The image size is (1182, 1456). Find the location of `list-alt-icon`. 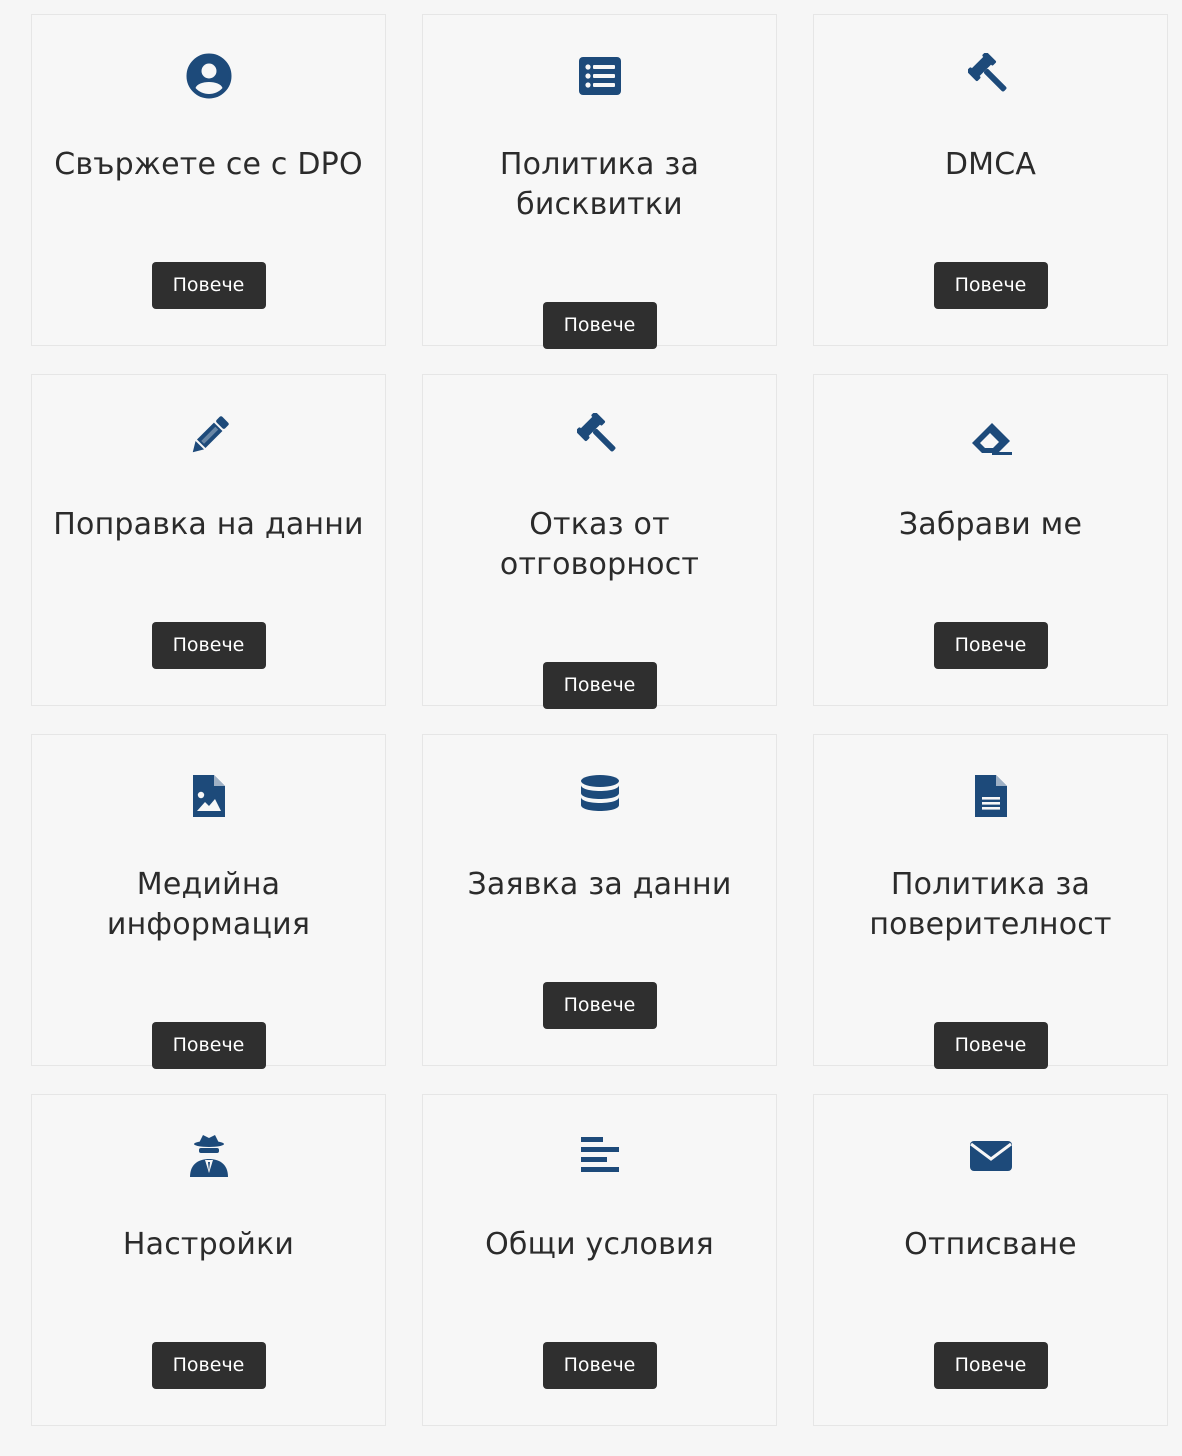

list-alt-icon is located at coordinates (600, 76).